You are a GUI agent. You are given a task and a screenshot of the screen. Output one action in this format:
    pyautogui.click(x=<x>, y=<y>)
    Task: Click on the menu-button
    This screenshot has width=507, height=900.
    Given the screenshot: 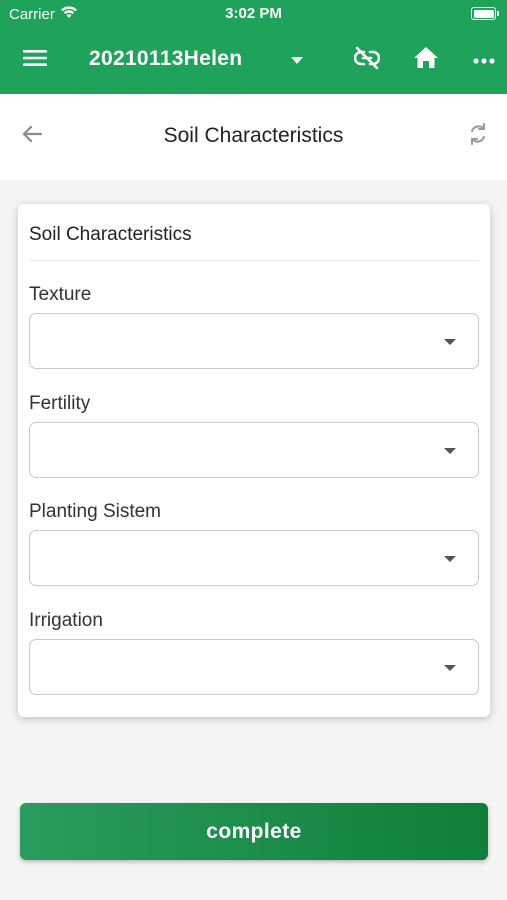 What is the action you would take?
    pyautogui.click(x=35, y=60)
    